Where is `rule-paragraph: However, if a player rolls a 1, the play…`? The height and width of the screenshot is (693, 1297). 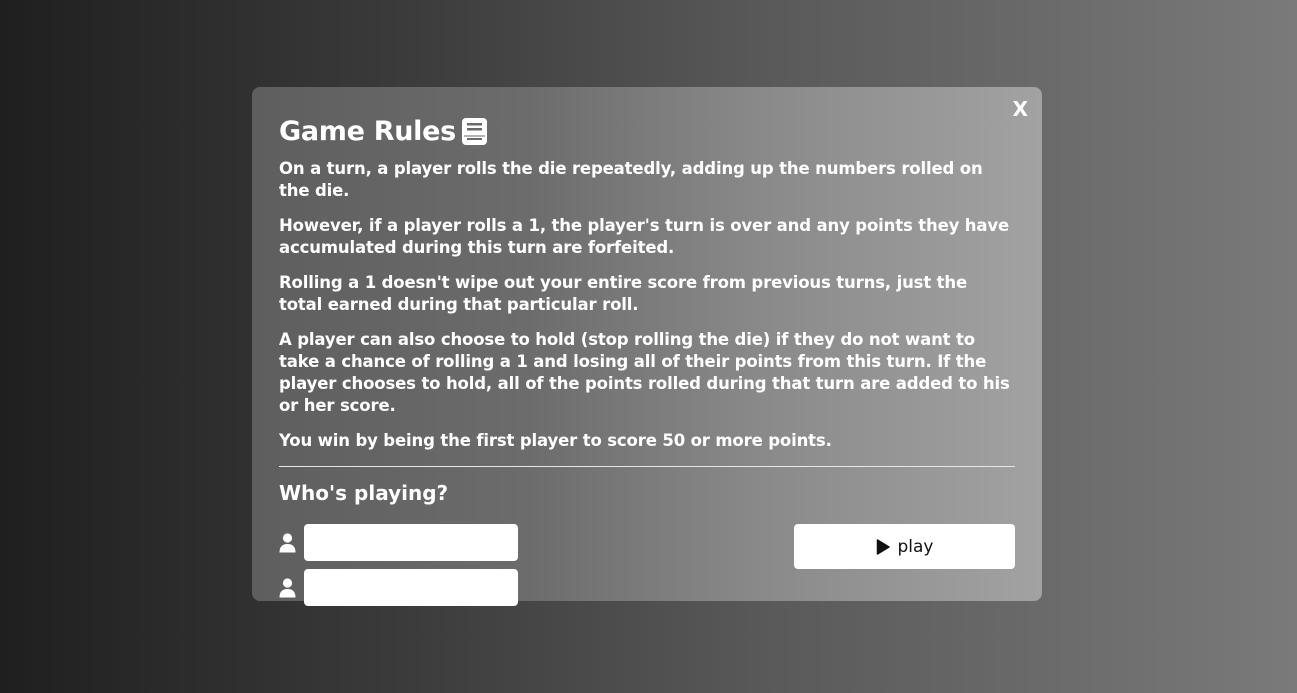
rule-paragraph: However, if a player rolls a 1, the play… is located at coordinates (644, 236).